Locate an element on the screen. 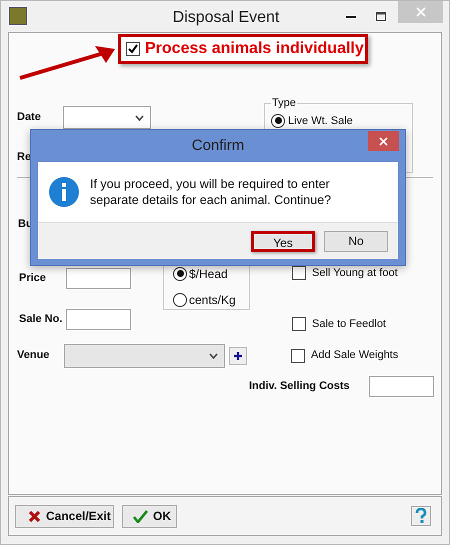 The height and width of the screenshot is (545, 450). date-dropdown is located at coordinates (107, 117).